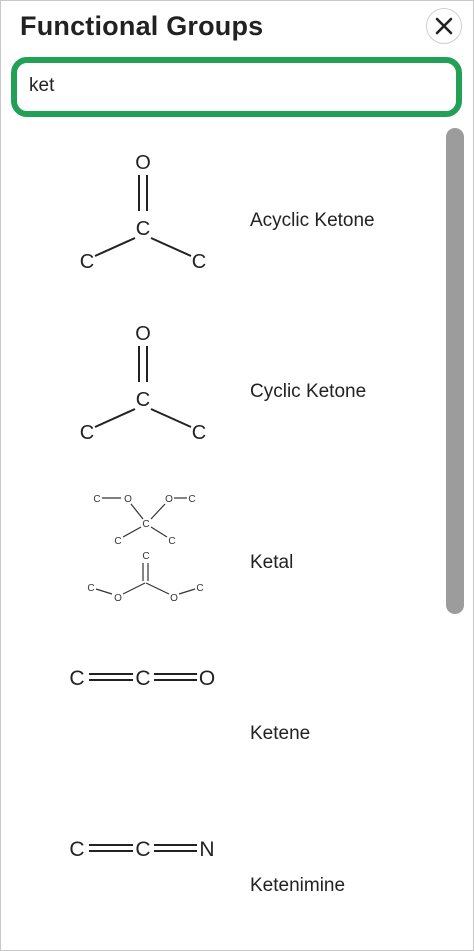 This screenshot has width=474, height=951. I want to click on ketene-structure: C C O, so click(142, 678).